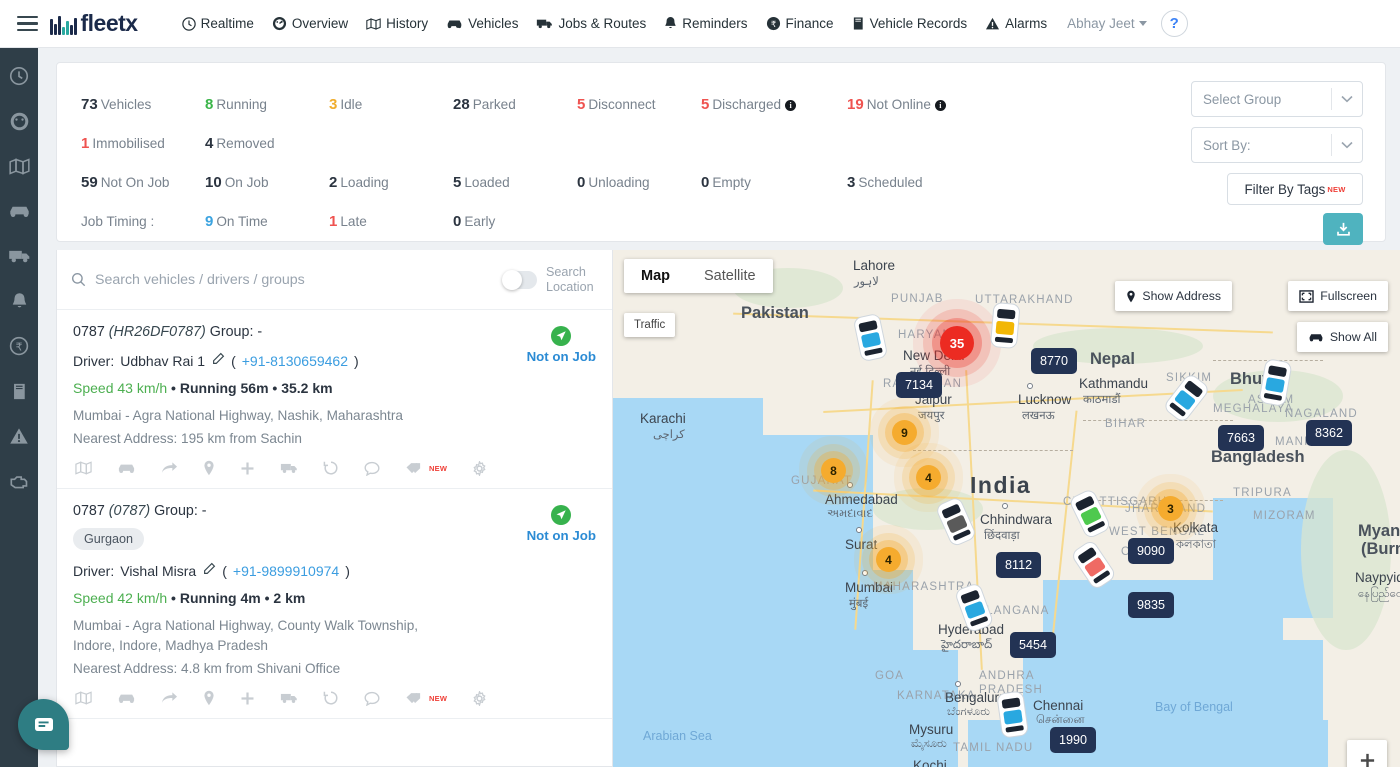  Describe the element at coordinates (1277, 145) in the screenshot. I see `sort-by-dropdown: Sort By:` at that location.